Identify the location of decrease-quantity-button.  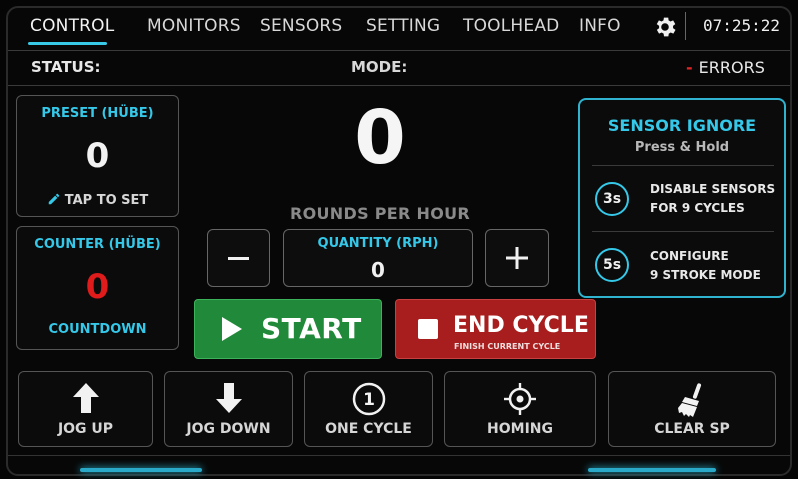
(238, 258).